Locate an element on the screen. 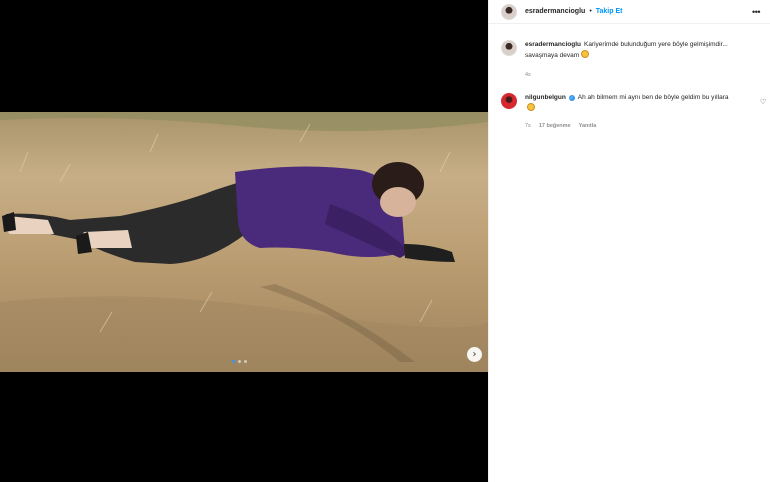  post-header: esradermancioglu • Takip Et ••• is located at coordinates (629, 12).